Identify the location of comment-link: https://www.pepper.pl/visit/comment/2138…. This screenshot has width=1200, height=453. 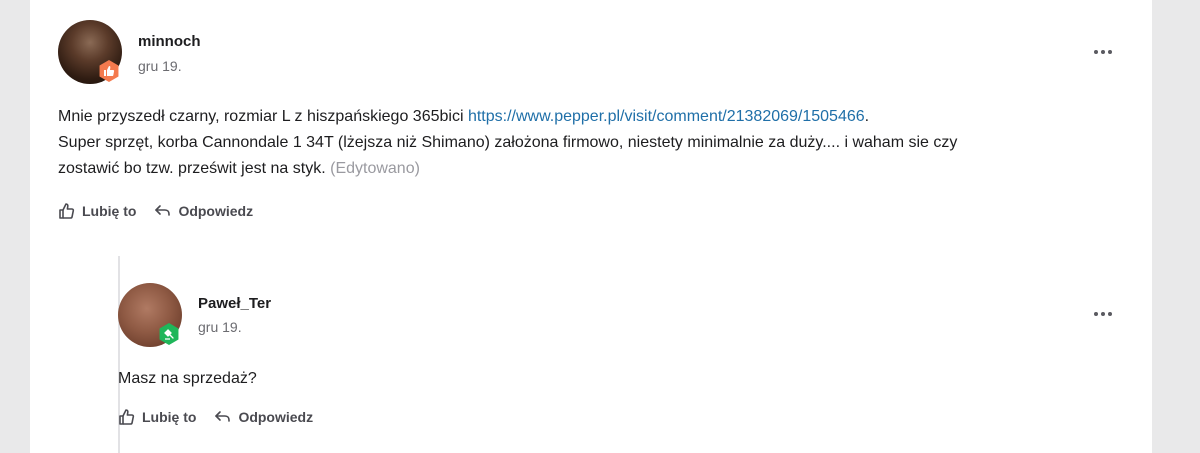
(666, 116).